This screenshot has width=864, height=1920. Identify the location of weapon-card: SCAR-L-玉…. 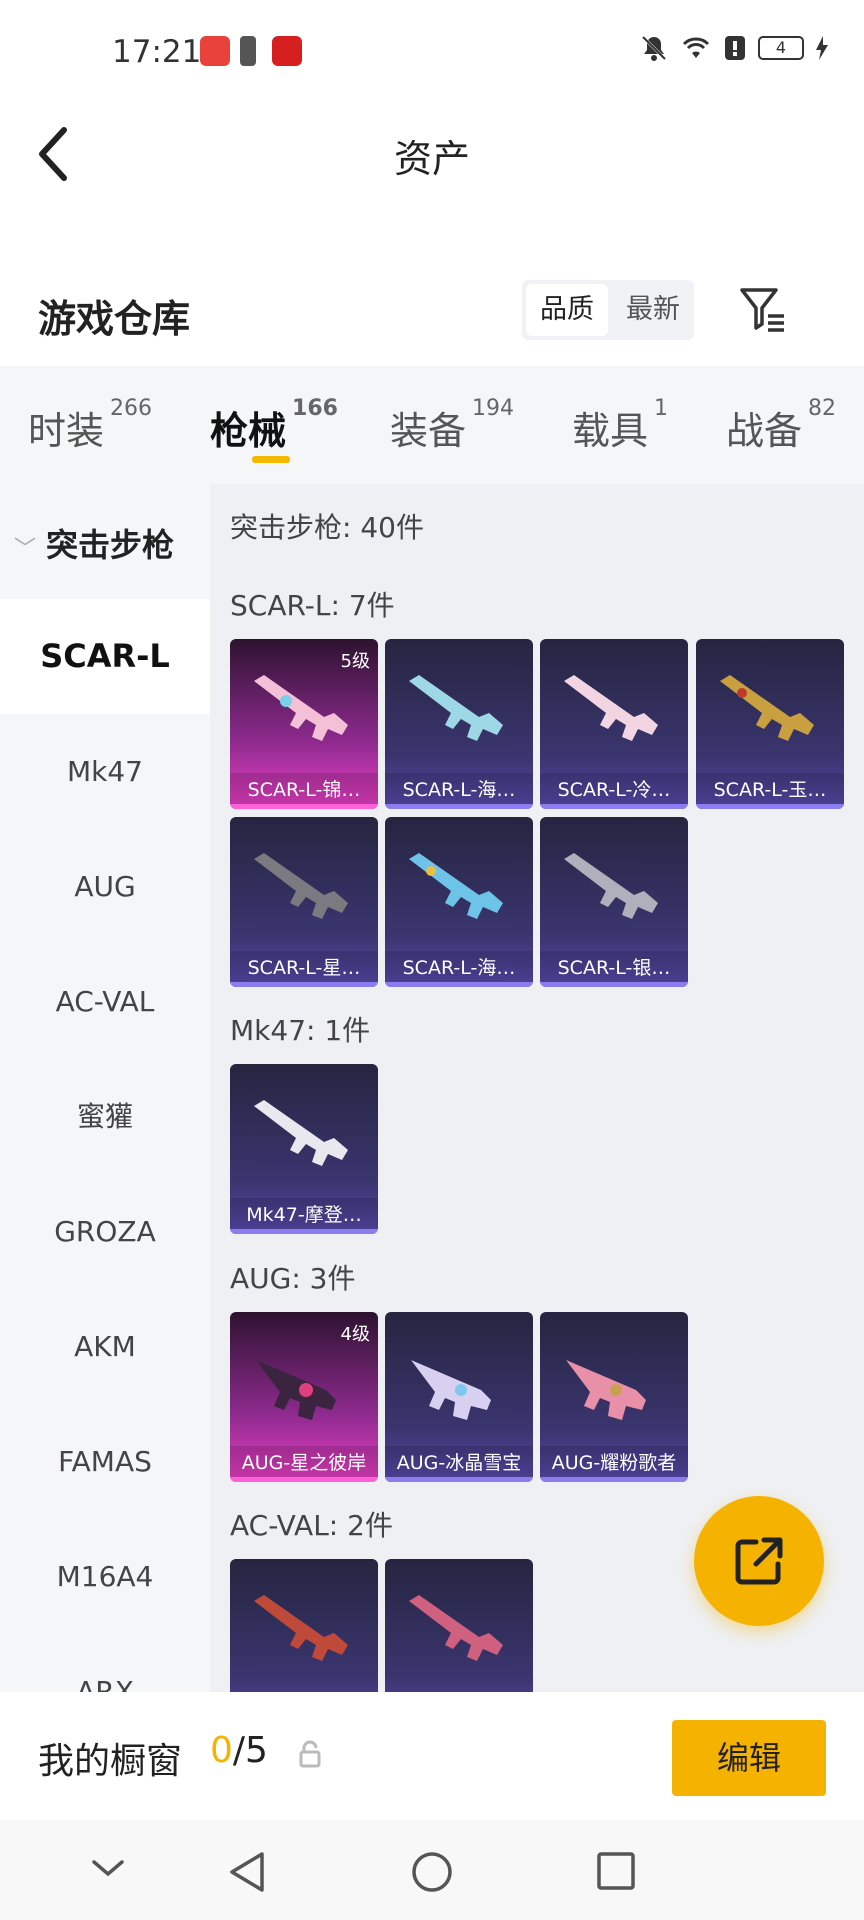
(770, 724).